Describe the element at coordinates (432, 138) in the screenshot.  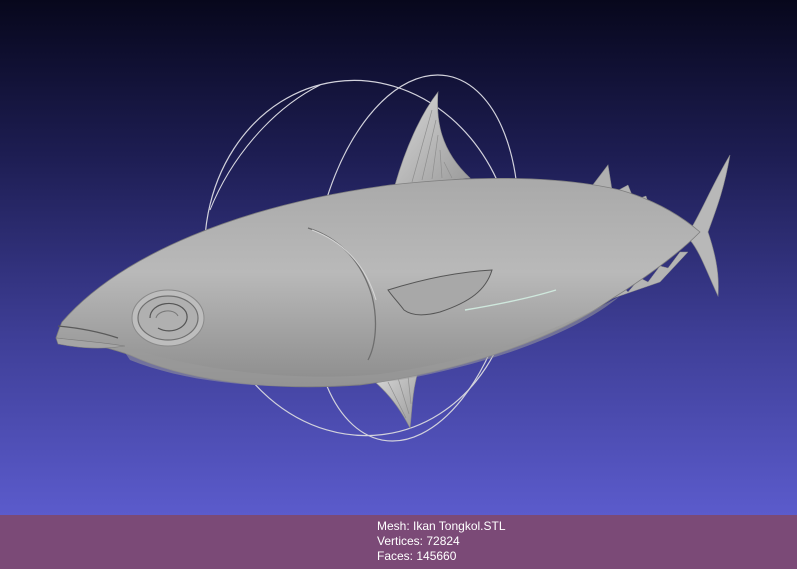
I see `dorsal-fin` at that location.